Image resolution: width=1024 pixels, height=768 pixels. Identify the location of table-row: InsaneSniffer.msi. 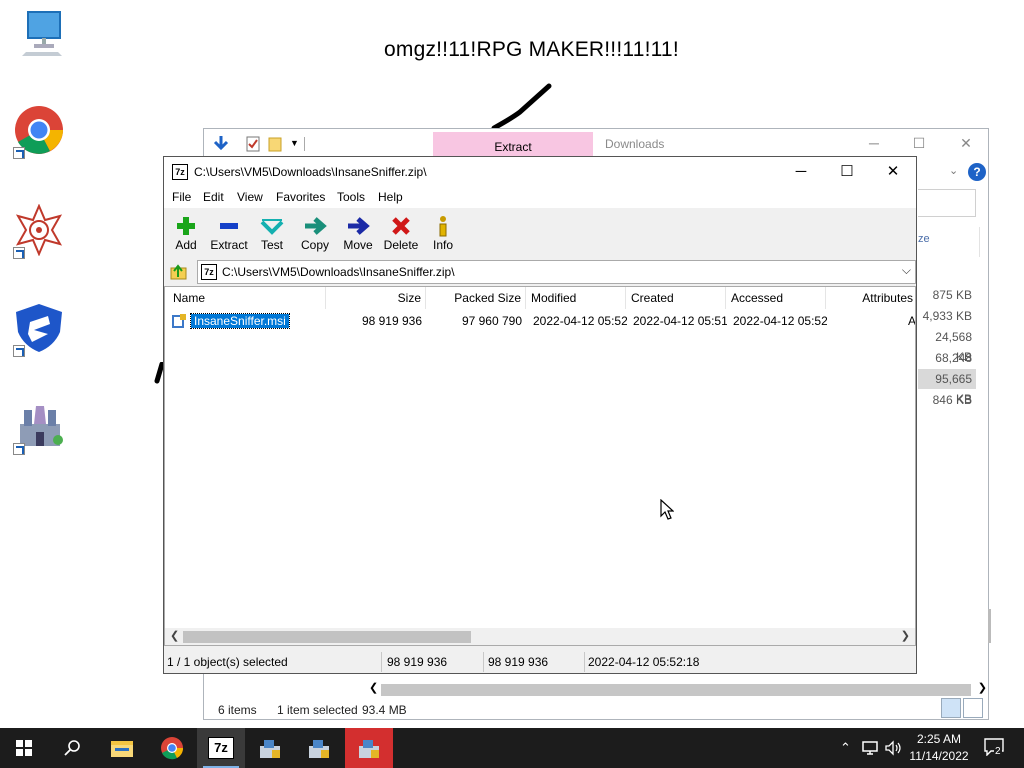
(240, 321).